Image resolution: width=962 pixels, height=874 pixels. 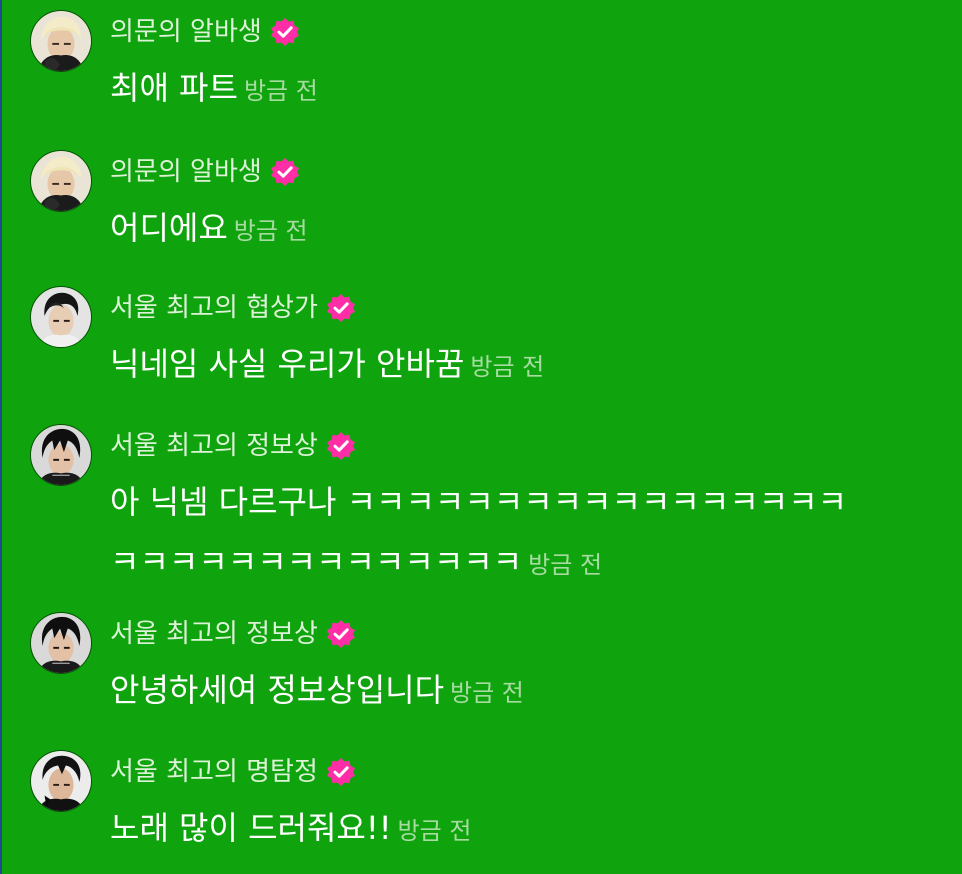 I want to click on message-body: 노래 많이 드러줘요!!, so click(x=251, y=828).